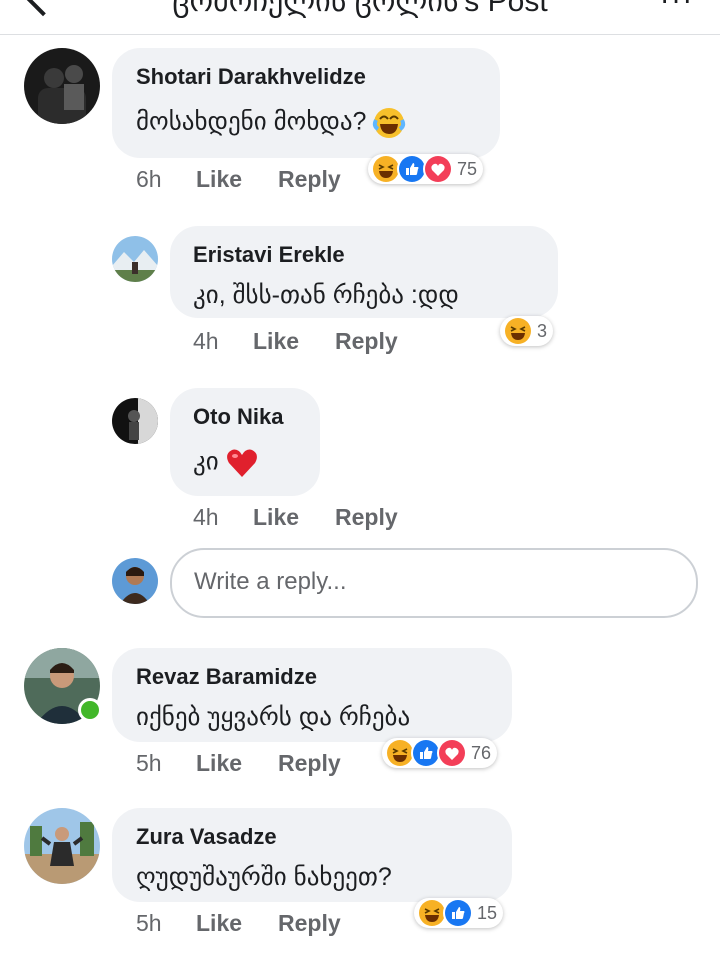  What do you see at coordinates (242, 463) in the screenshot?
I see `red-heart-emoji-icon` at bounding box center [242, 463].